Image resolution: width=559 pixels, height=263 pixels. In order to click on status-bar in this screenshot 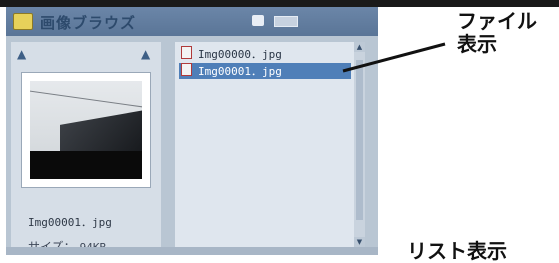, I will do `click(192, 251)`.